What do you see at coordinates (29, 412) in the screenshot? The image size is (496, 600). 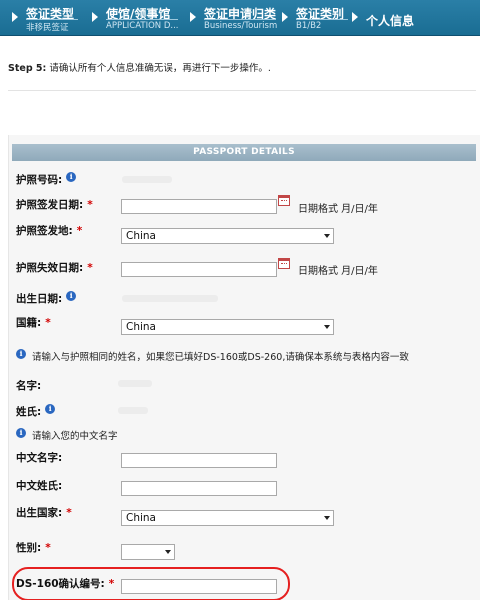 I see `label-text: 姓氏:` at bounding box center [29, 412].